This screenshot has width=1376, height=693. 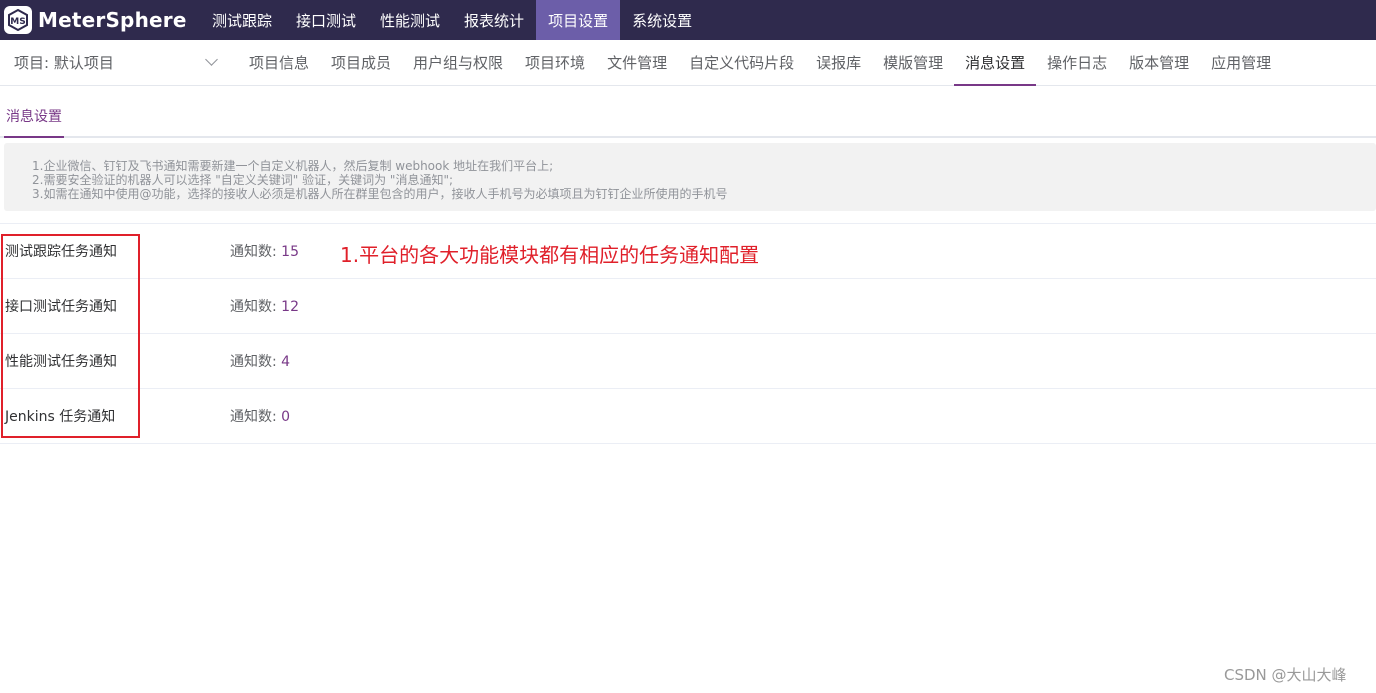 I want to click on subnav-app-management: 应用管理, so click(x=1241, y=63).